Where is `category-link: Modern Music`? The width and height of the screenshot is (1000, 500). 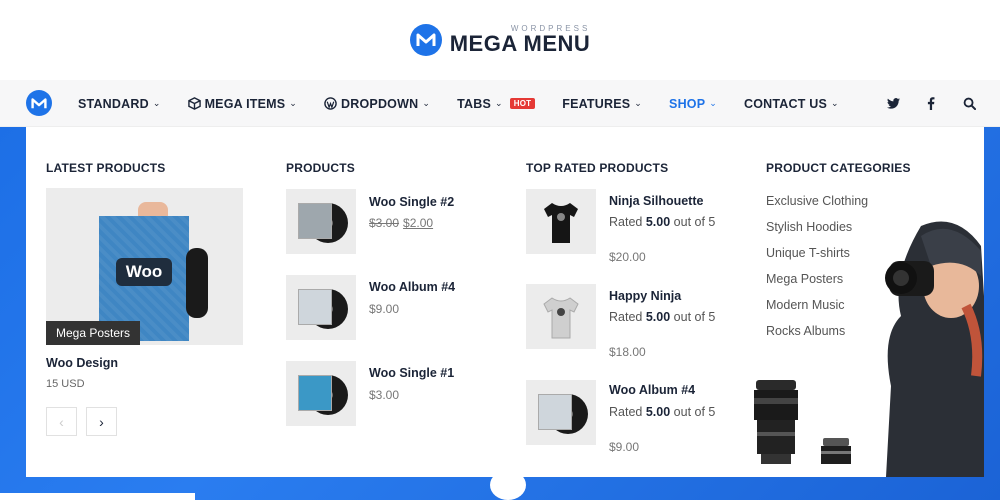
category-link: Modern Music is located at coordinates (805, 305).